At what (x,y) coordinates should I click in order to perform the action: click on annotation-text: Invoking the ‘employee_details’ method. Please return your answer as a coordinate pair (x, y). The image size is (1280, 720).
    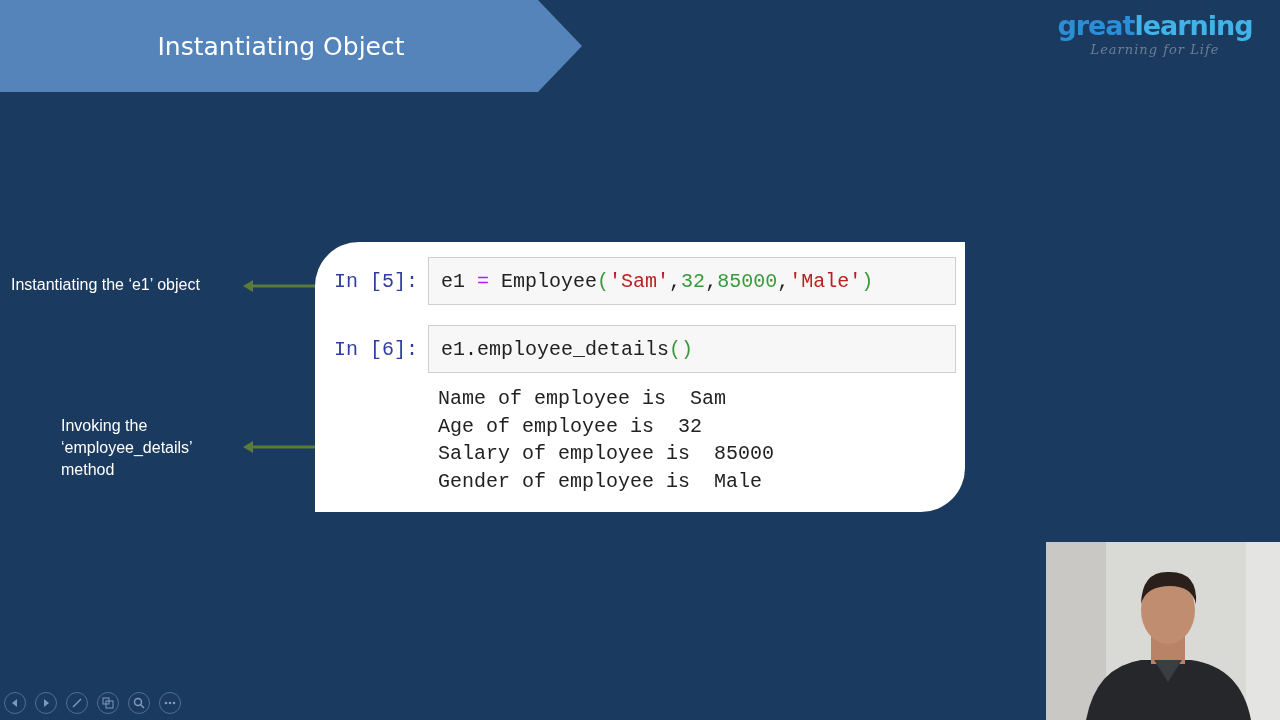
    Looking at the image, I should click on (127, 448).